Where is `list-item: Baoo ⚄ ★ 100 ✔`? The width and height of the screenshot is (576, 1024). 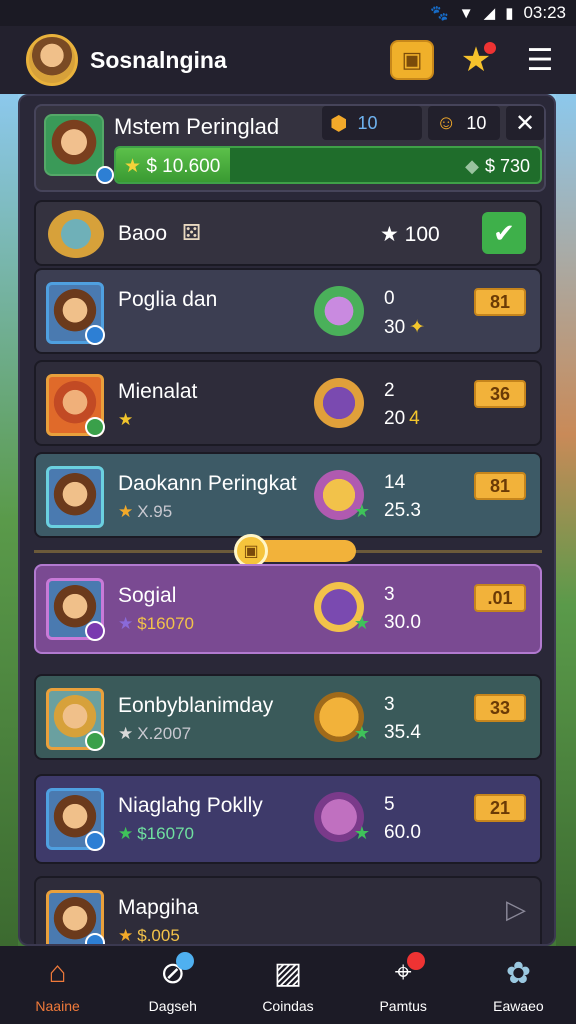
list-item: Baoo ⚄ ★ 100 ✔ is located at coordinates (288, 233).